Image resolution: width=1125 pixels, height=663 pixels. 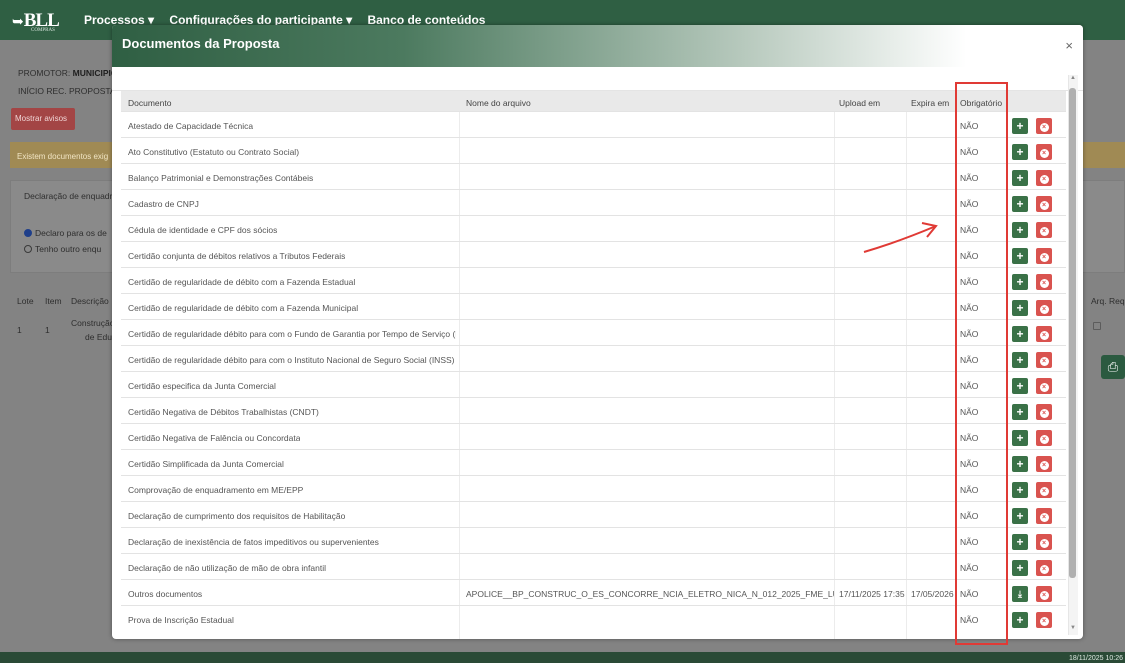 What do you see at coordinates (71, 233) in the screenshot?
I see `radio-label-1: Declaro para os de` at bounding box center [71, 233].